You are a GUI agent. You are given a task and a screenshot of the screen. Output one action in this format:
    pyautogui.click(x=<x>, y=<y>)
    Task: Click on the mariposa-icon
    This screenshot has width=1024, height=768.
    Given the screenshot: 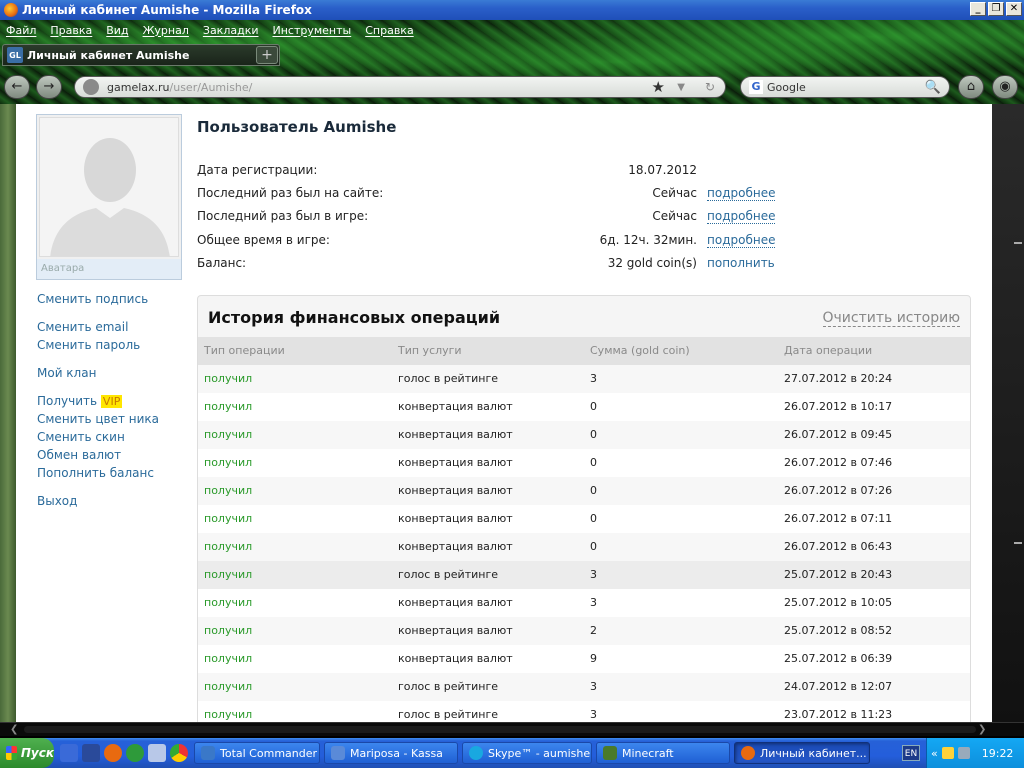 What is the action you would take?
    pyautogui.click(x=338, y=753)
    